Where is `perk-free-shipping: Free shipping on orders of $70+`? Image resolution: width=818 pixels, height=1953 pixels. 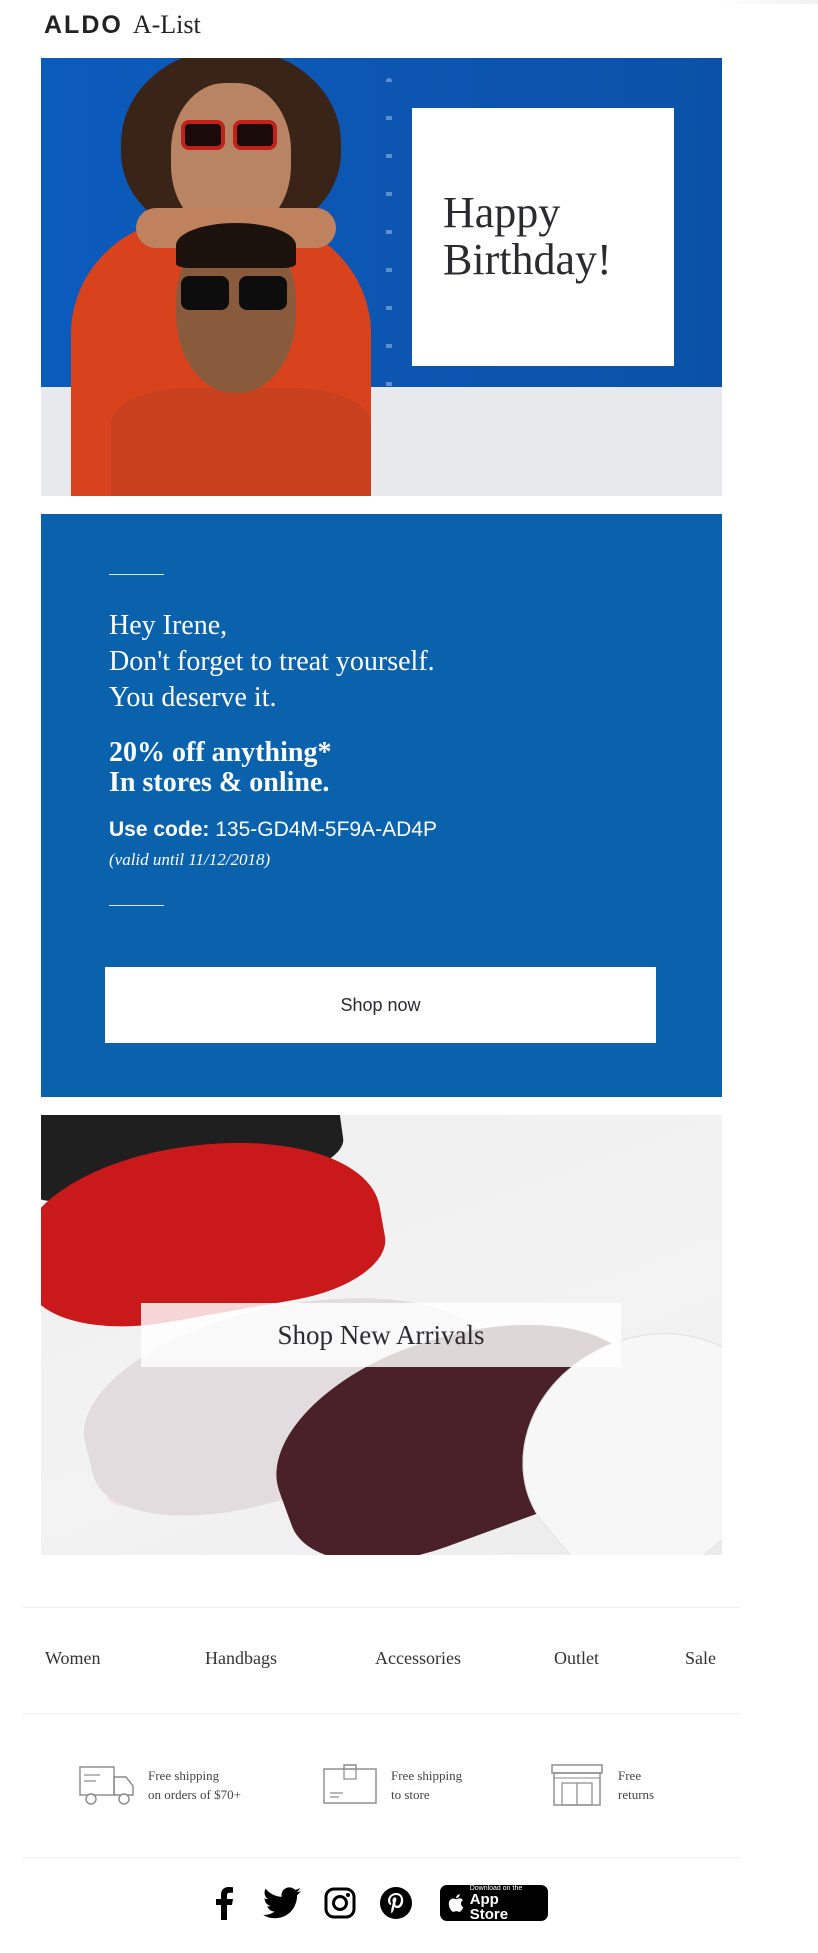
perk-free-shipping: Free shipping on orders of $70+ is located at coordinates (159, 1785).